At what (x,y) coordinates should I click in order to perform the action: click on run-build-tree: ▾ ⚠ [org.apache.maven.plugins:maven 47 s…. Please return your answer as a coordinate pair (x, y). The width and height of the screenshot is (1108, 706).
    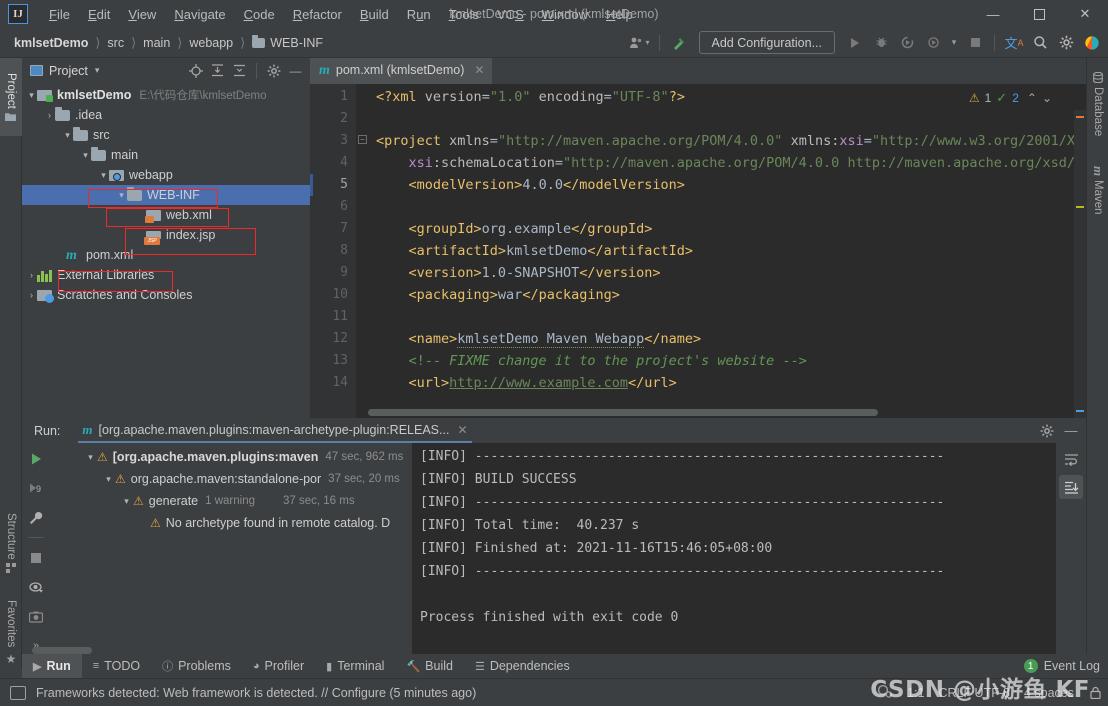
    Looking at the image, I should click on (222, 549).